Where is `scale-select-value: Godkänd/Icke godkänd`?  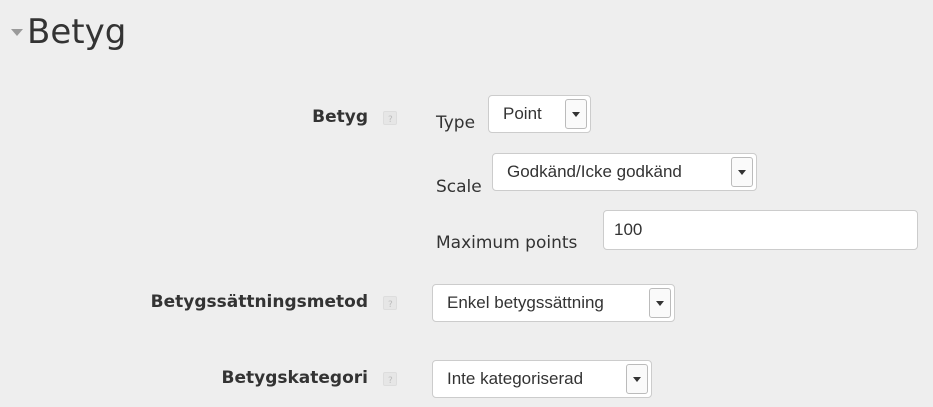 scale-select-value: Godkänd/Icke godkänd is located at coordinates (594, 171).